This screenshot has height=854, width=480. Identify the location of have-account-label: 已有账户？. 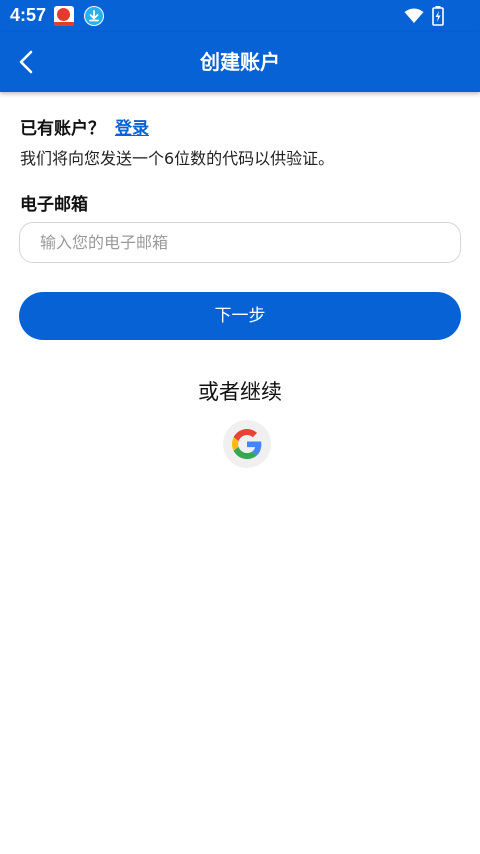
(62, 129).